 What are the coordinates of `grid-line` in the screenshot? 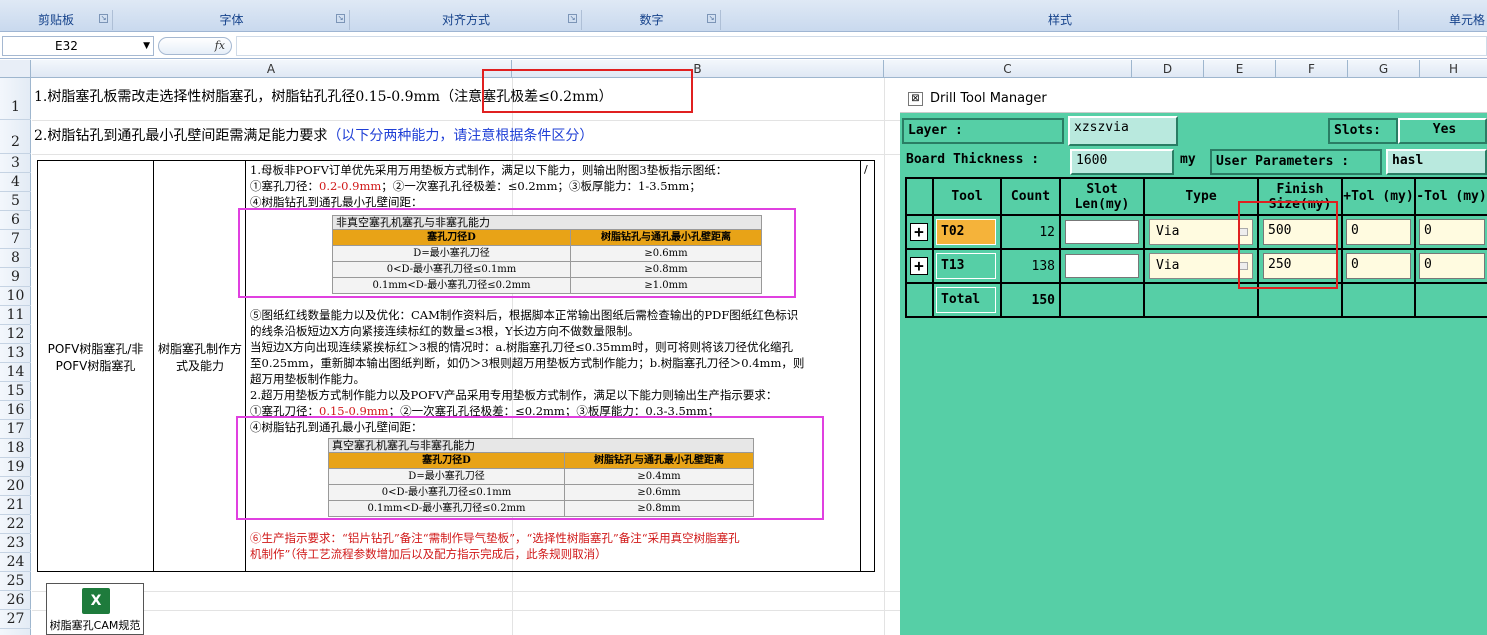 It's located at (884, 356).